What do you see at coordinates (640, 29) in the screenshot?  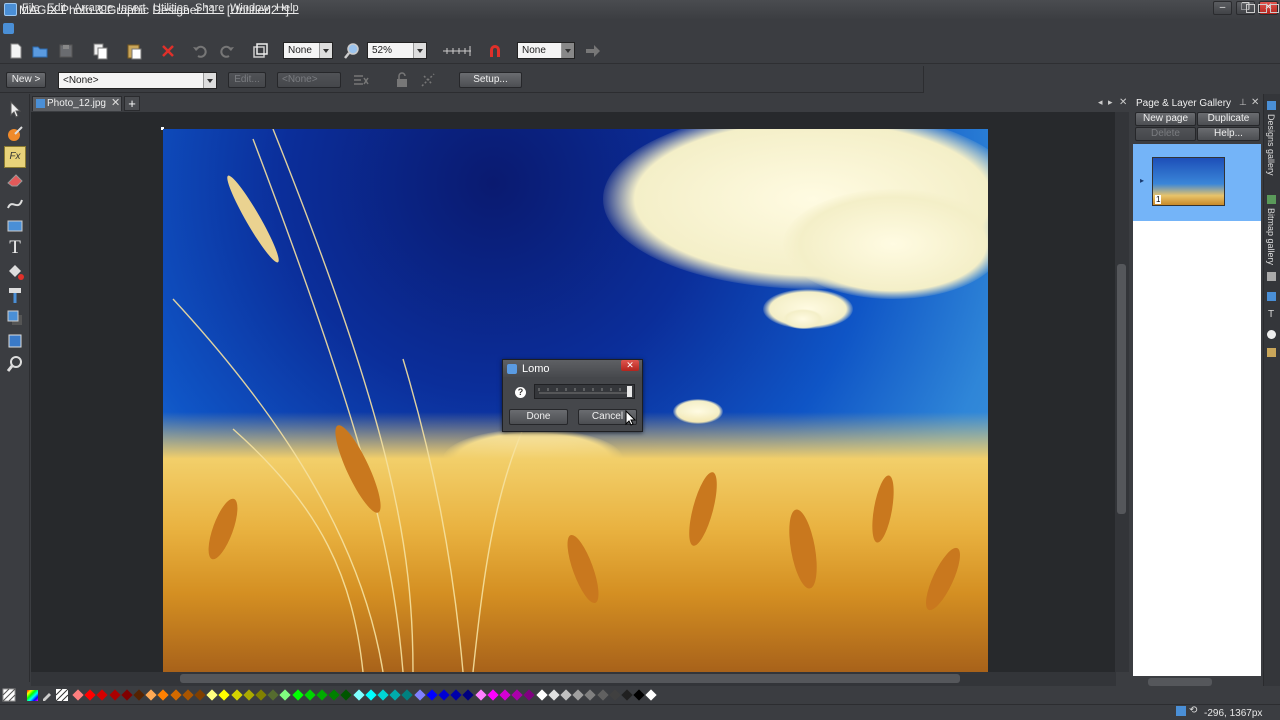 I see `menu-bar` at bounding box center [640, 29].